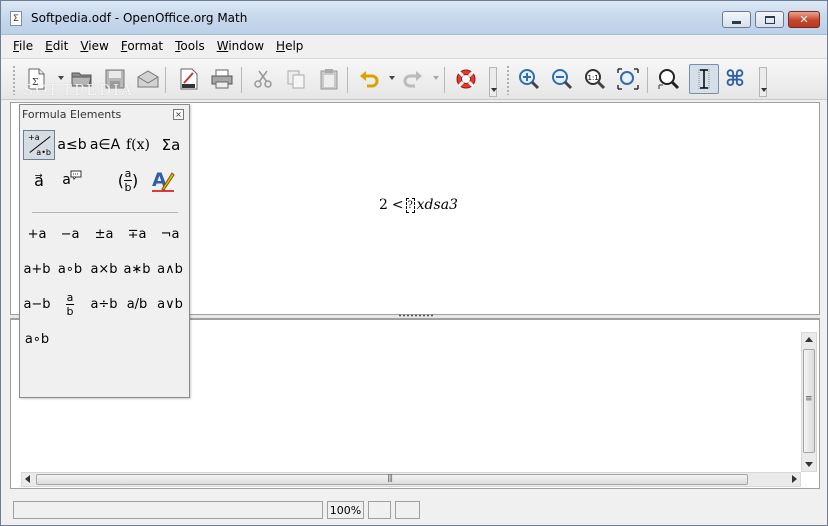 The width and height of the screenshot is (828, 526). What do you see at coordinates (27, 479) in the screenshot?
I see `scroll-left-arrow` at bounding box center [27, 479].